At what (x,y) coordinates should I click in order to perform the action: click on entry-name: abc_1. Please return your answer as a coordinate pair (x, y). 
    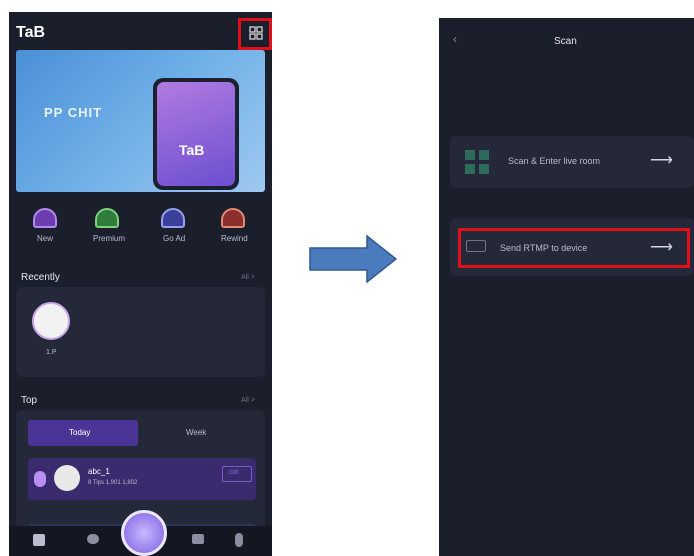
    Looking at the image, I should click on (99, 471).